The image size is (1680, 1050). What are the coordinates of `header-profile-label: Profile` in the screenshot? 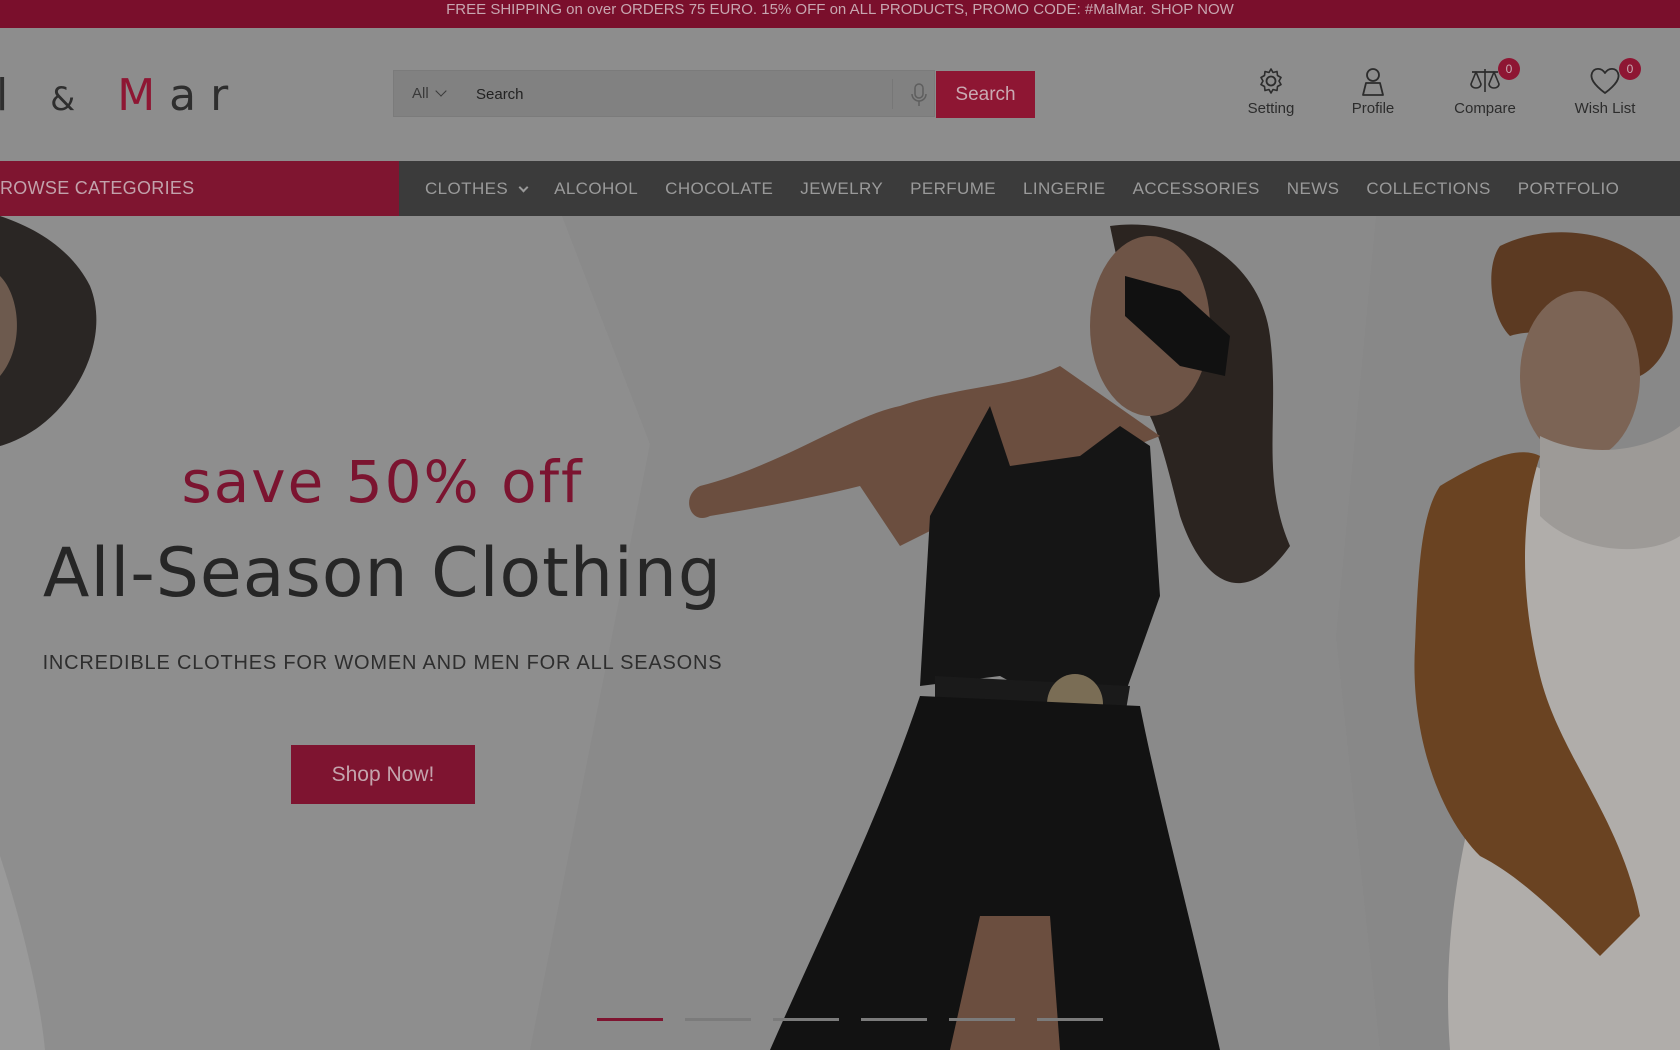 It's located at (1373, 108).